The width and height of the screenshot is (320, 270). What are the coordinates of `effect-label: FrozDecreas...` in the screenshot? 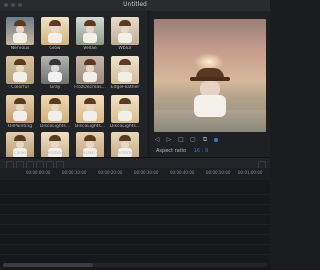 It's located at (90, 87).